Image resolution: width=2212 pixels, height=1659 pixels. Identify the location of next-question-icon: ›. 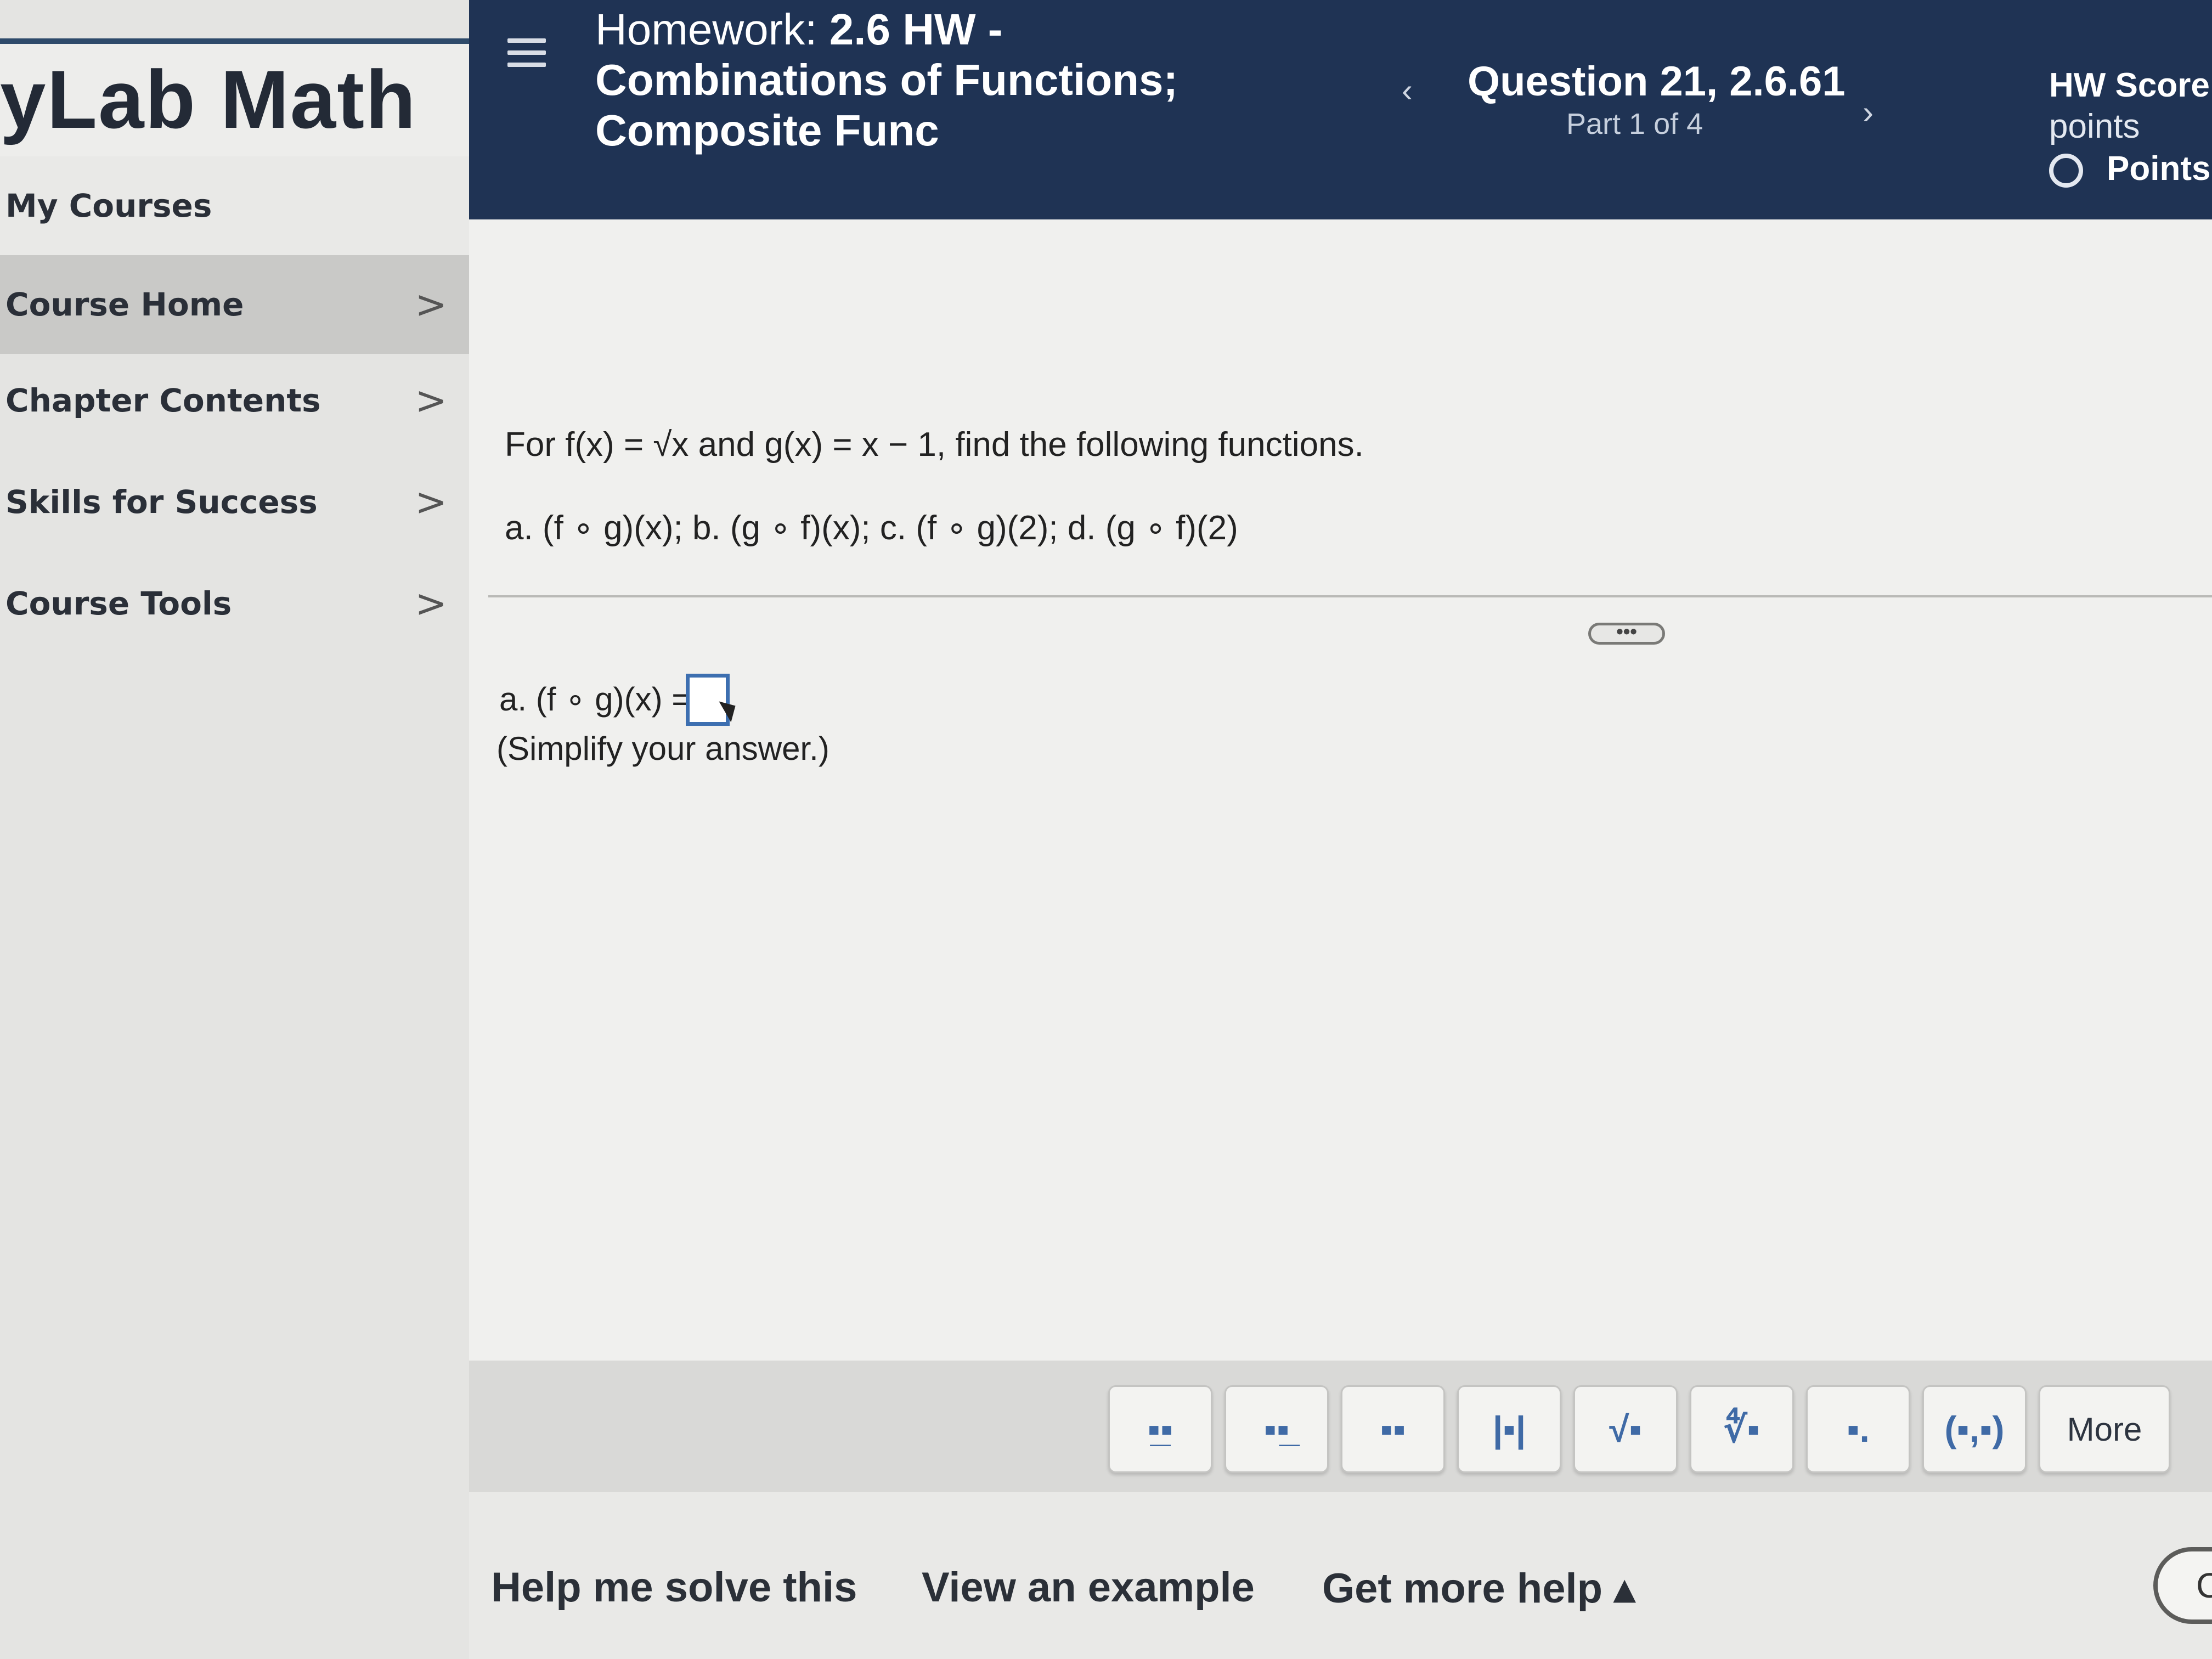
(1868, 112).